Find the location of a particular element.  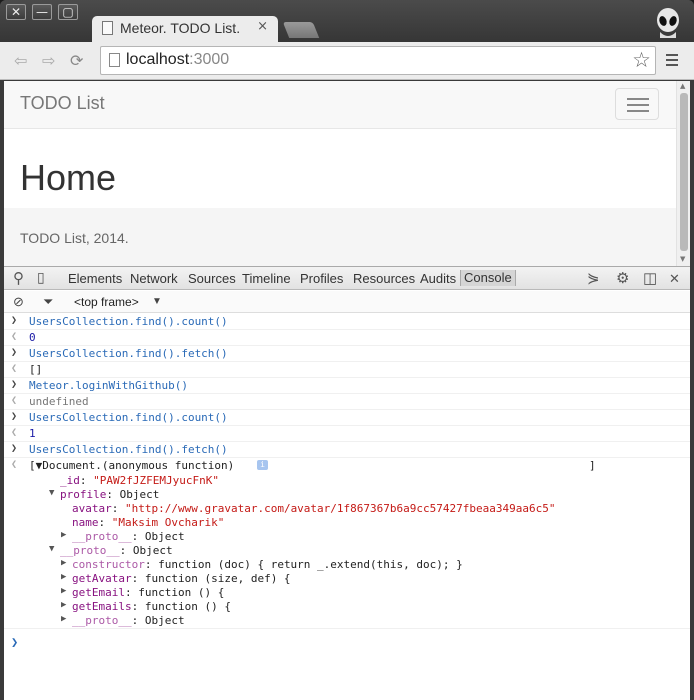

console-result-line: ❮ undefined is located at coordinates (347, 402).